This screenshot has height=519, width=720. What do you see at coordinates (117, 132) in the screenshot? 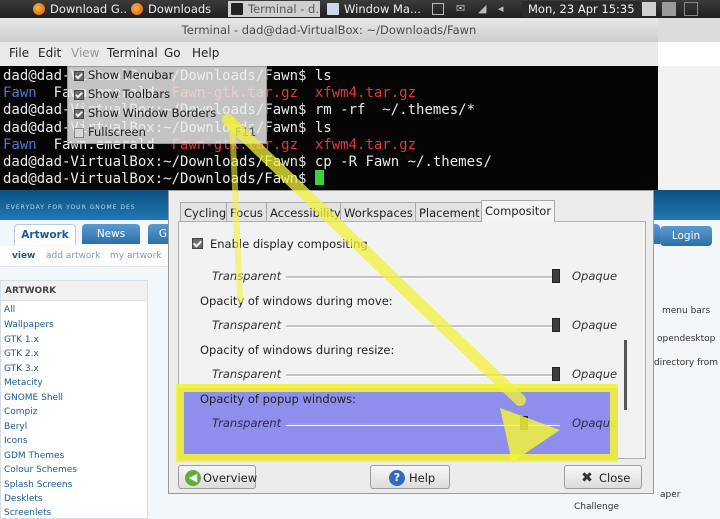
I see `menu-item-fullscreen: Fullscreen` at bounding box center [117, 132].